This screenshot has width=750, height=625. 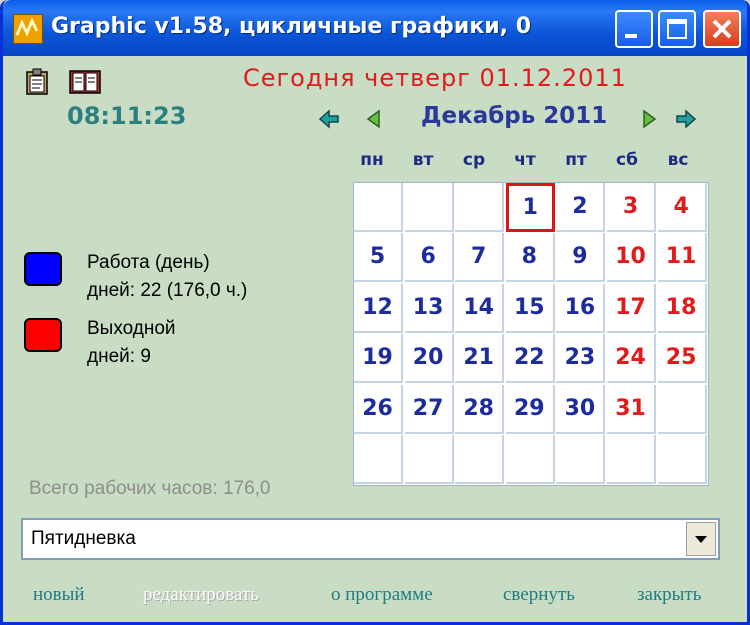 What do you see at coordinates (631, 258) in the screenshot?
I see `calendar-day: 10` at bounding box center [631, 258].